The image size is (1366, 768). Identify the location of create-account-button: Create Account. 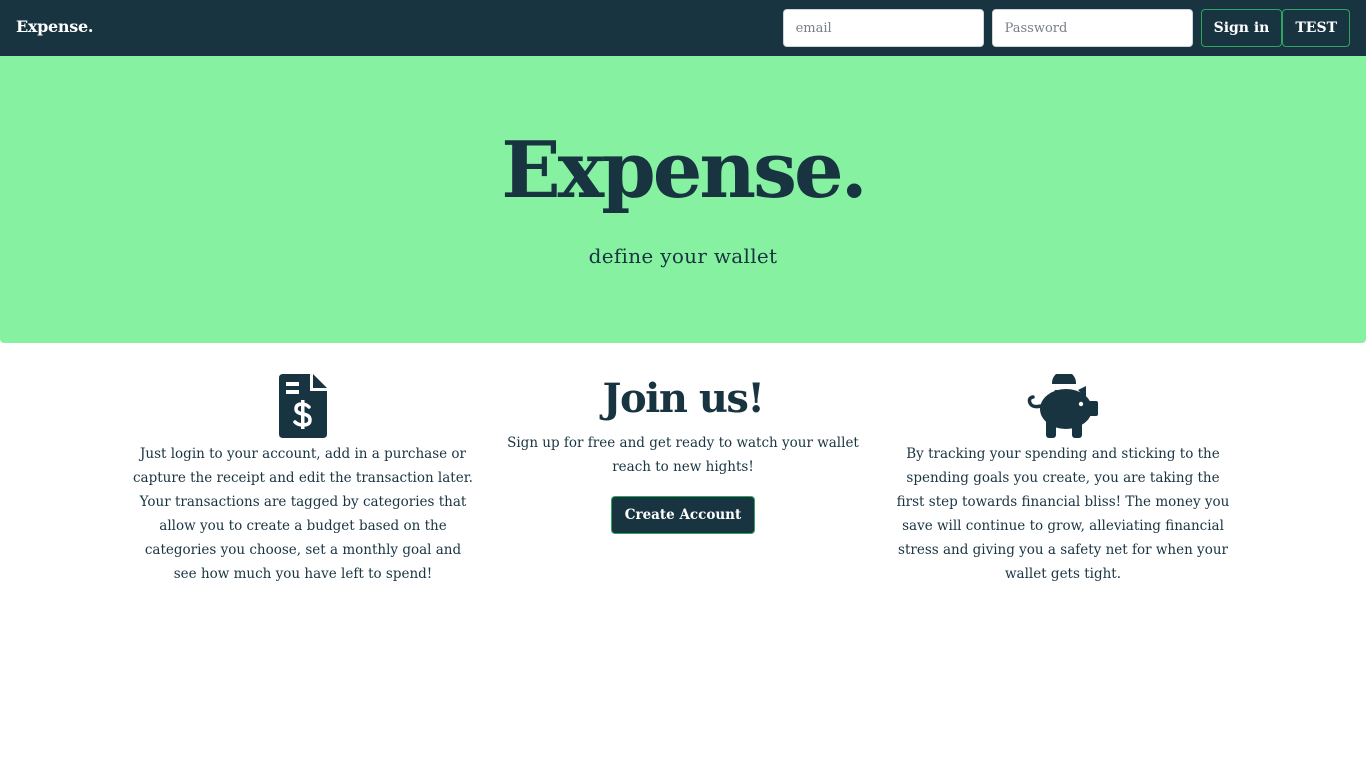
(683, 515).